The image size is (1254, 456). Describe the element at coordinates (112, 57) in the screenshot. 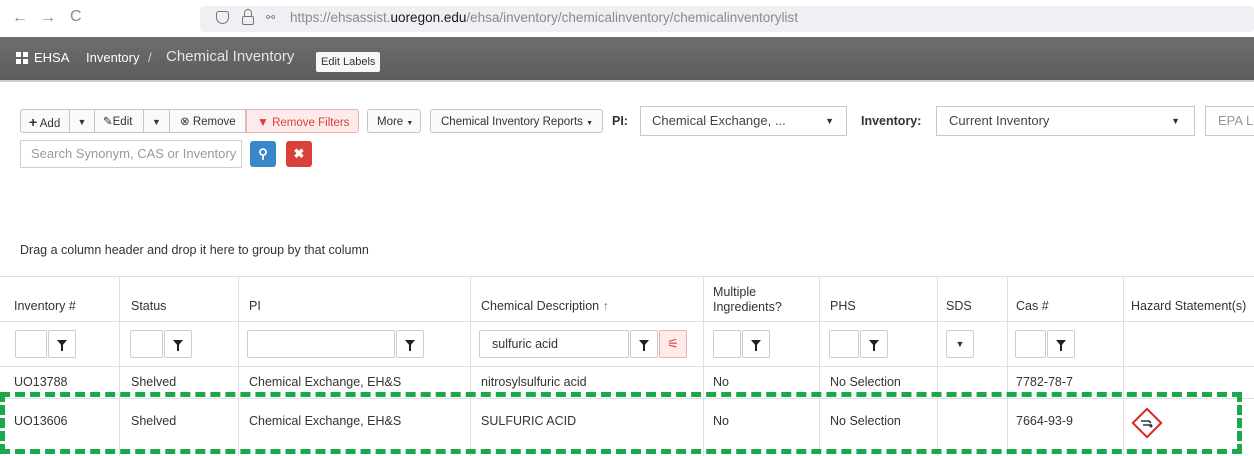

I see `breadcrumb-inventory: Inventory` at that location.